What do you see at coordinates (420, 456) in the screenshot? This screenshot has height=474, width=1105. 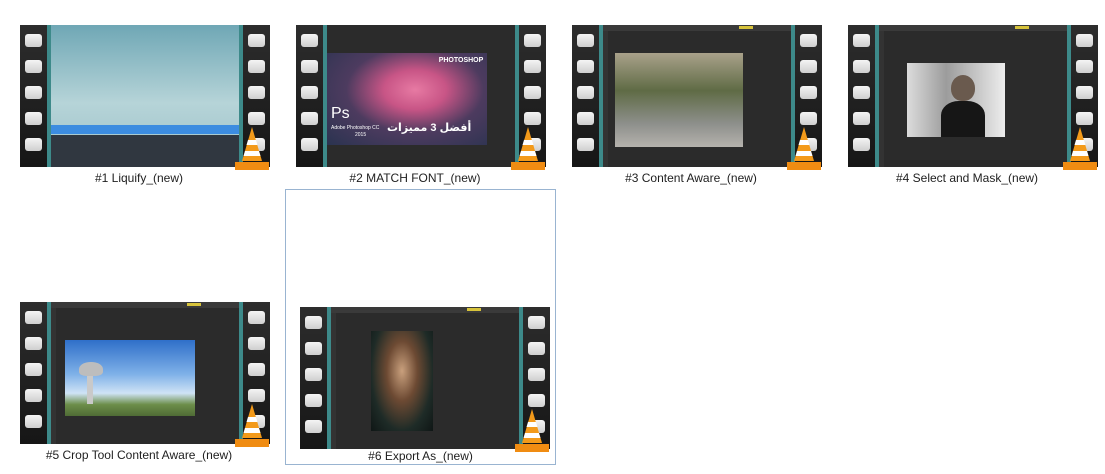 I see `file-name: #6 Export As_(new)` at bounding box center [420, 456].